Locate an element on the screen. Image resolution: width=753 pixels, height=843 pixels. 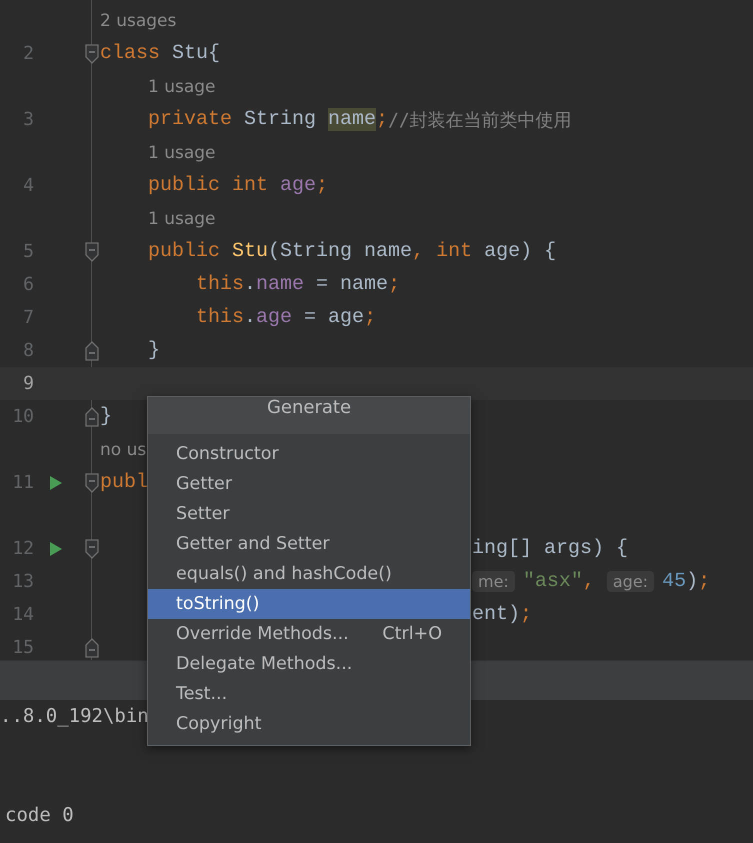
line-number: 9 is located at coordinates (28, 383).